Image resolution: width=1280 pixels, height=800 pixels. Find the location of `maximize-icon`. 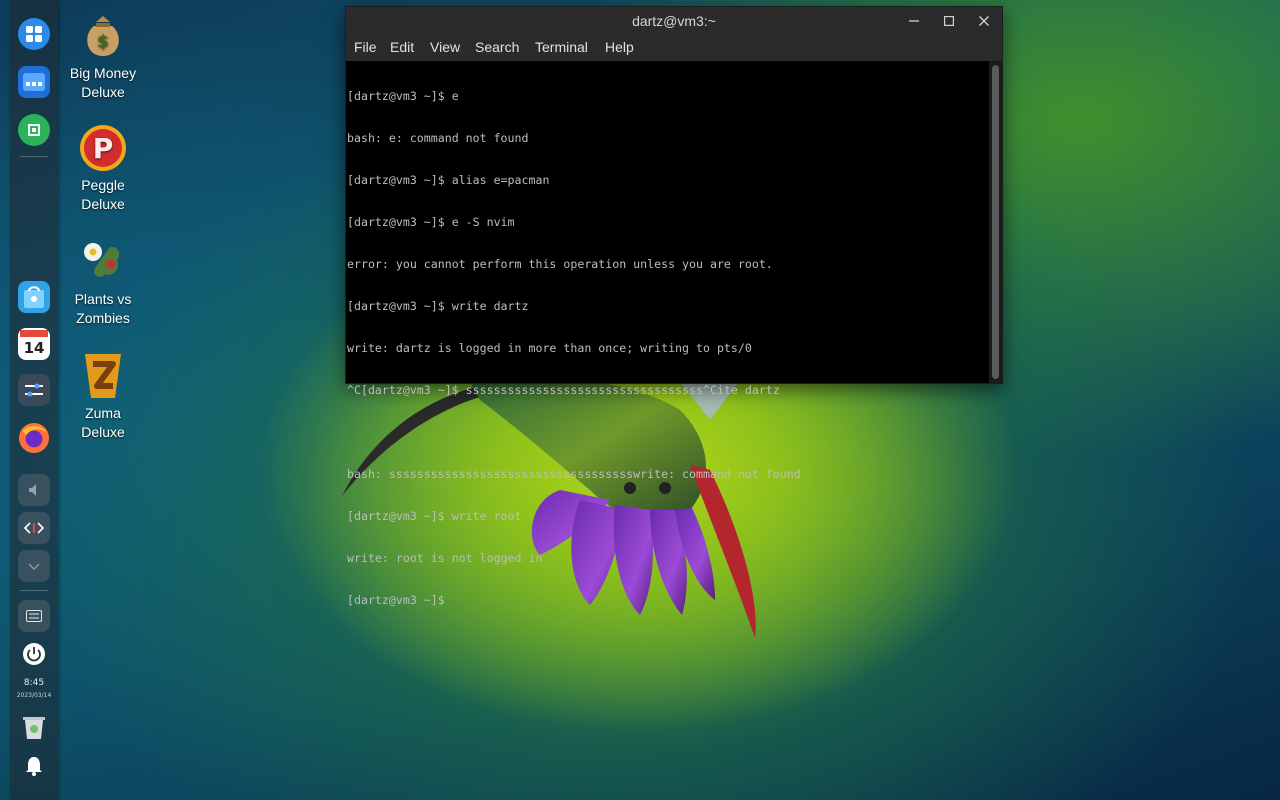

maximize-icon is located at coordinates (949, 21).